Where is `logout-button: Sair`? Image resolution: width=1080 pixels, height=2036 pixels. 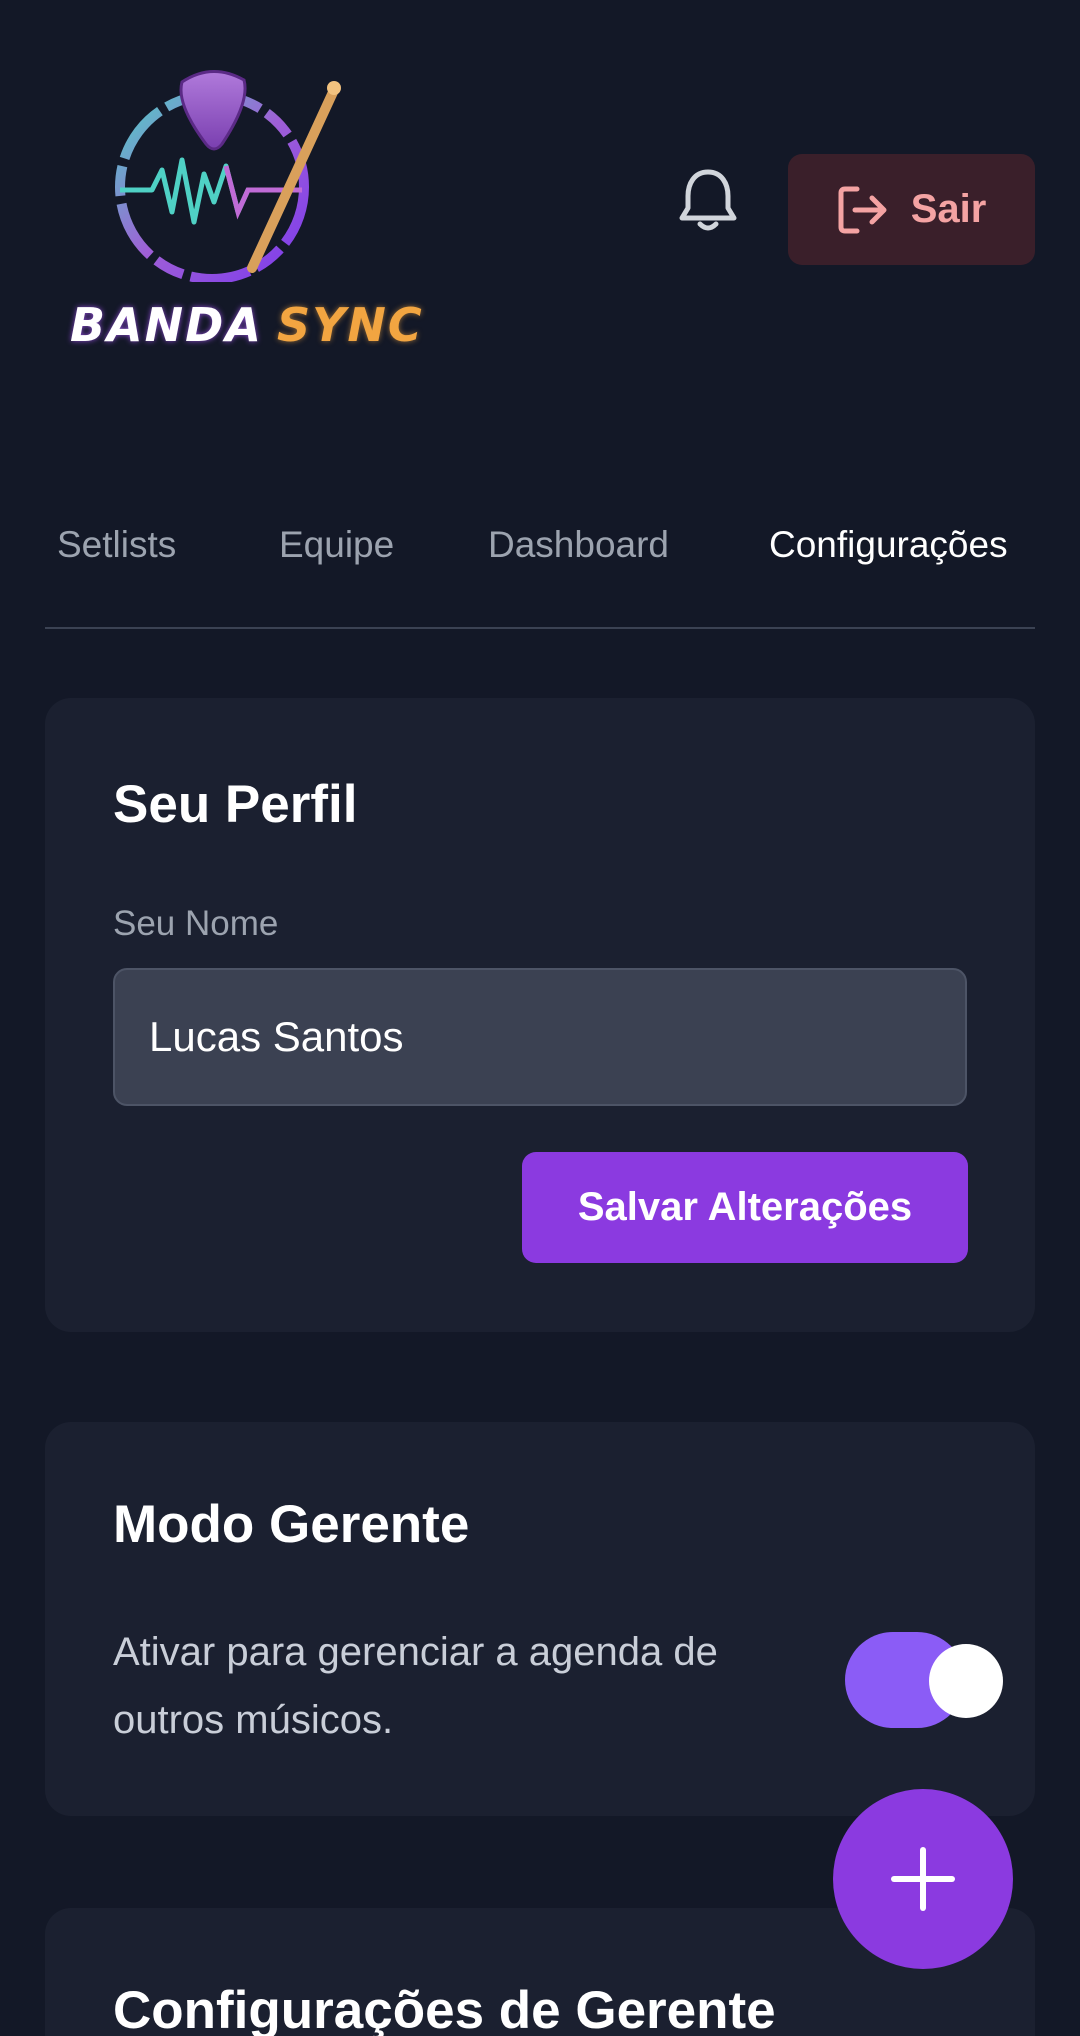 logout-button: Sair is located at coordinates (911, 209).